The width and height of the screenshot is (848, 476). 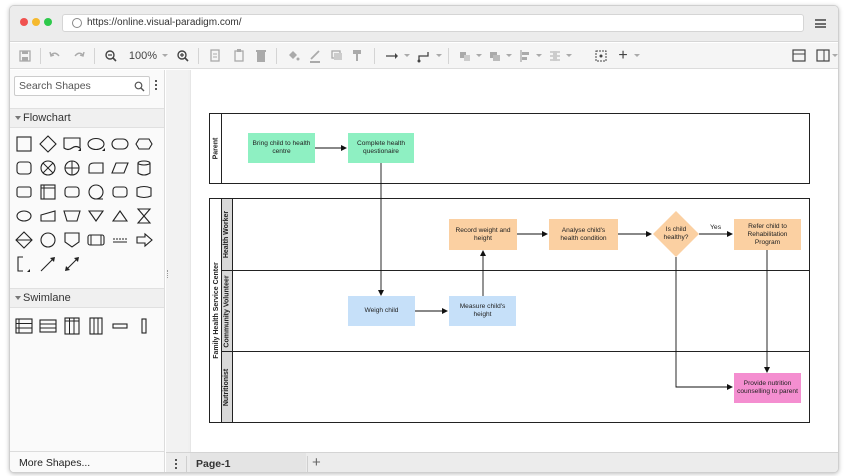 What do you see at coordinates (767, 388) in the screenshot?
I see `node-nutrition-counselling: Provide nutrition counselling to parent` at bounding box center [767, 388].